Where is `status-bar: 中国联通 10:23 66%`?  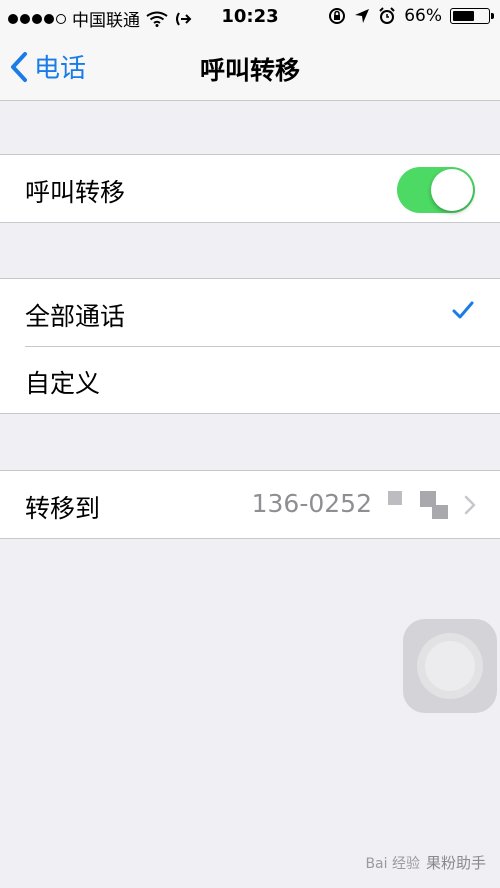 status-bar: 中国联通 10:23 66% is located at coordinates (250, 17).